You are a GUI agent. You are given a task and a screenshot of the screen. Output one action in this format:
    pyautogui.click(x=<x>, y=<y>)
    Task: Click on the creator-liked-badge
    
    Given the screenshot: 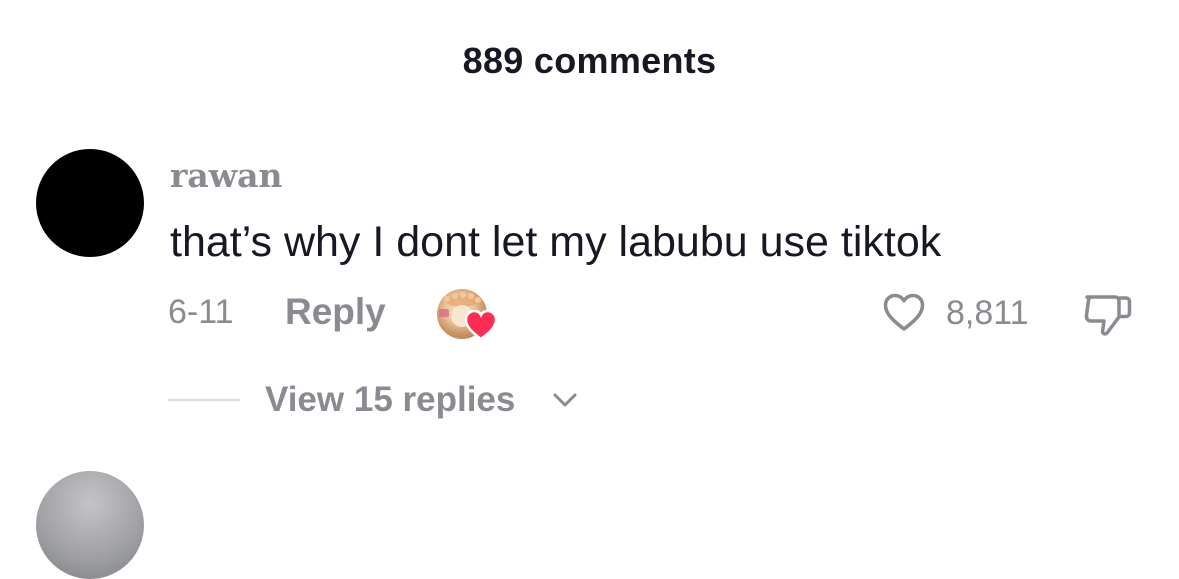 What is the action you would take?
    pyautogui.click(x=467, y=315)
    